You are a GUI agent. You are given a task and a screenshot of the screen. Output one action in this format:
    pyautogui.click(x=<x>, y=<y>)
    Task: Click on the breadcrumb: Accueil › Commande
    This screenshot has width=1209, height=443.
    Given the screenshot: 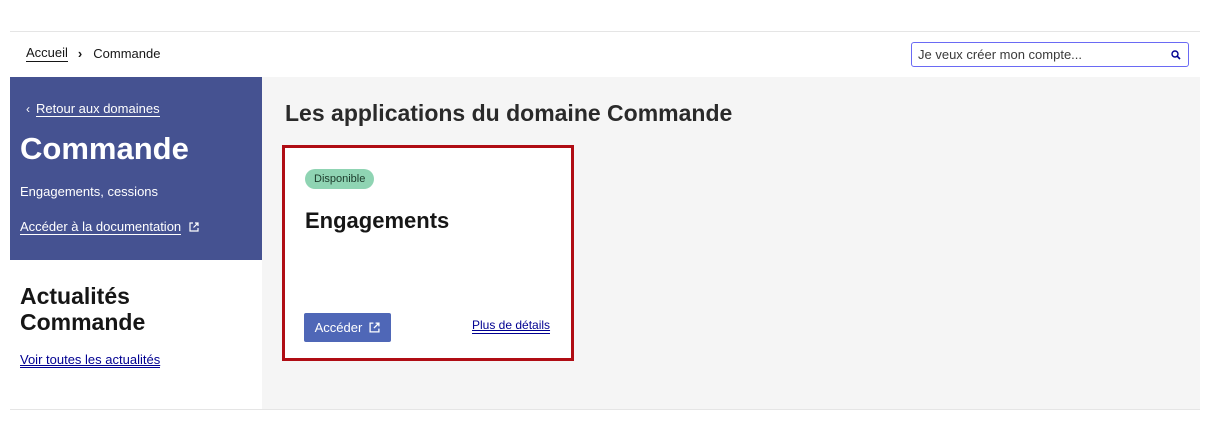 What is the action you would take?
    pyautogui.click(x=93, y=53)
    